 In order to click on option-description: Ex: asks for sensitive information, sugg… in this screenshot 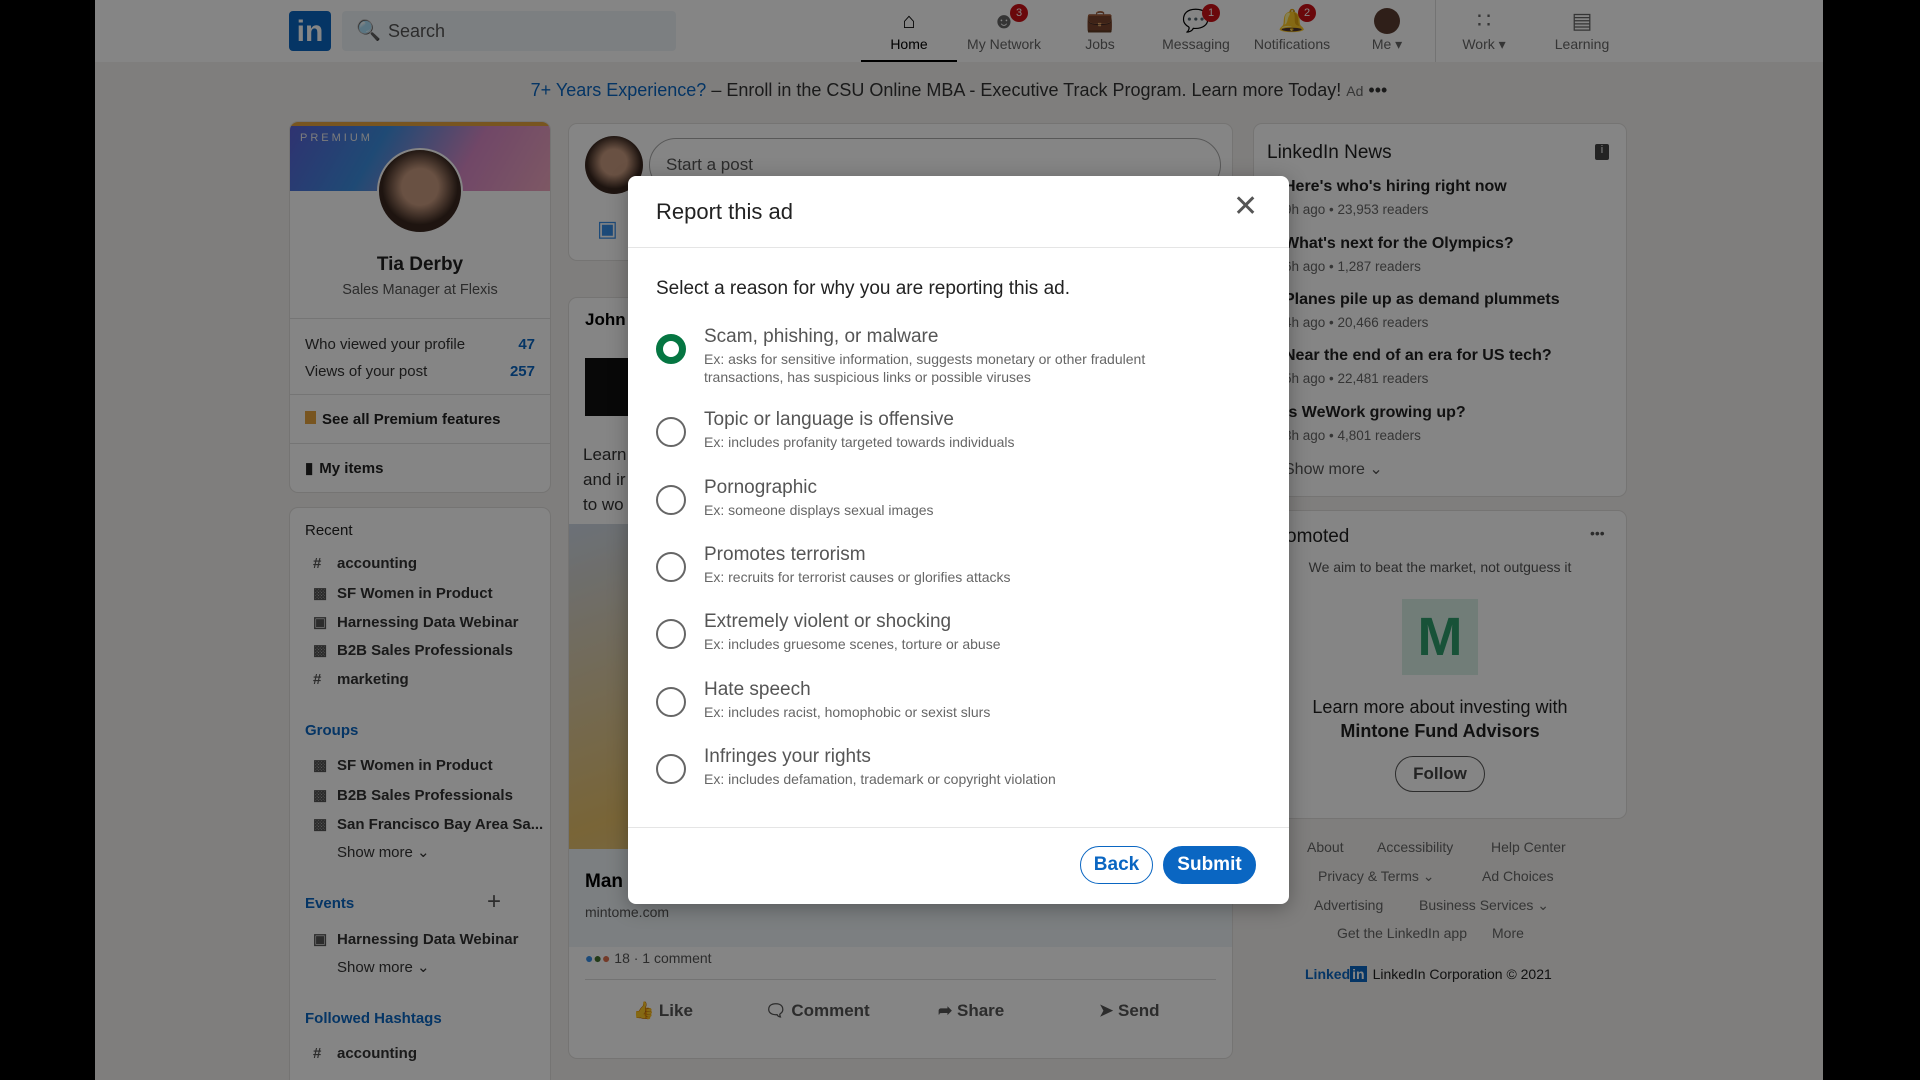, I will do `click(925, 368)`.